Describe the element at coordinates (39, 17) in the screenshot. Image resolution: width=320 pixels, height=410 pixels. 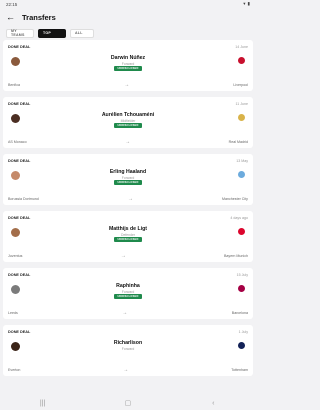
I see `page-title: Transfers` at that location.